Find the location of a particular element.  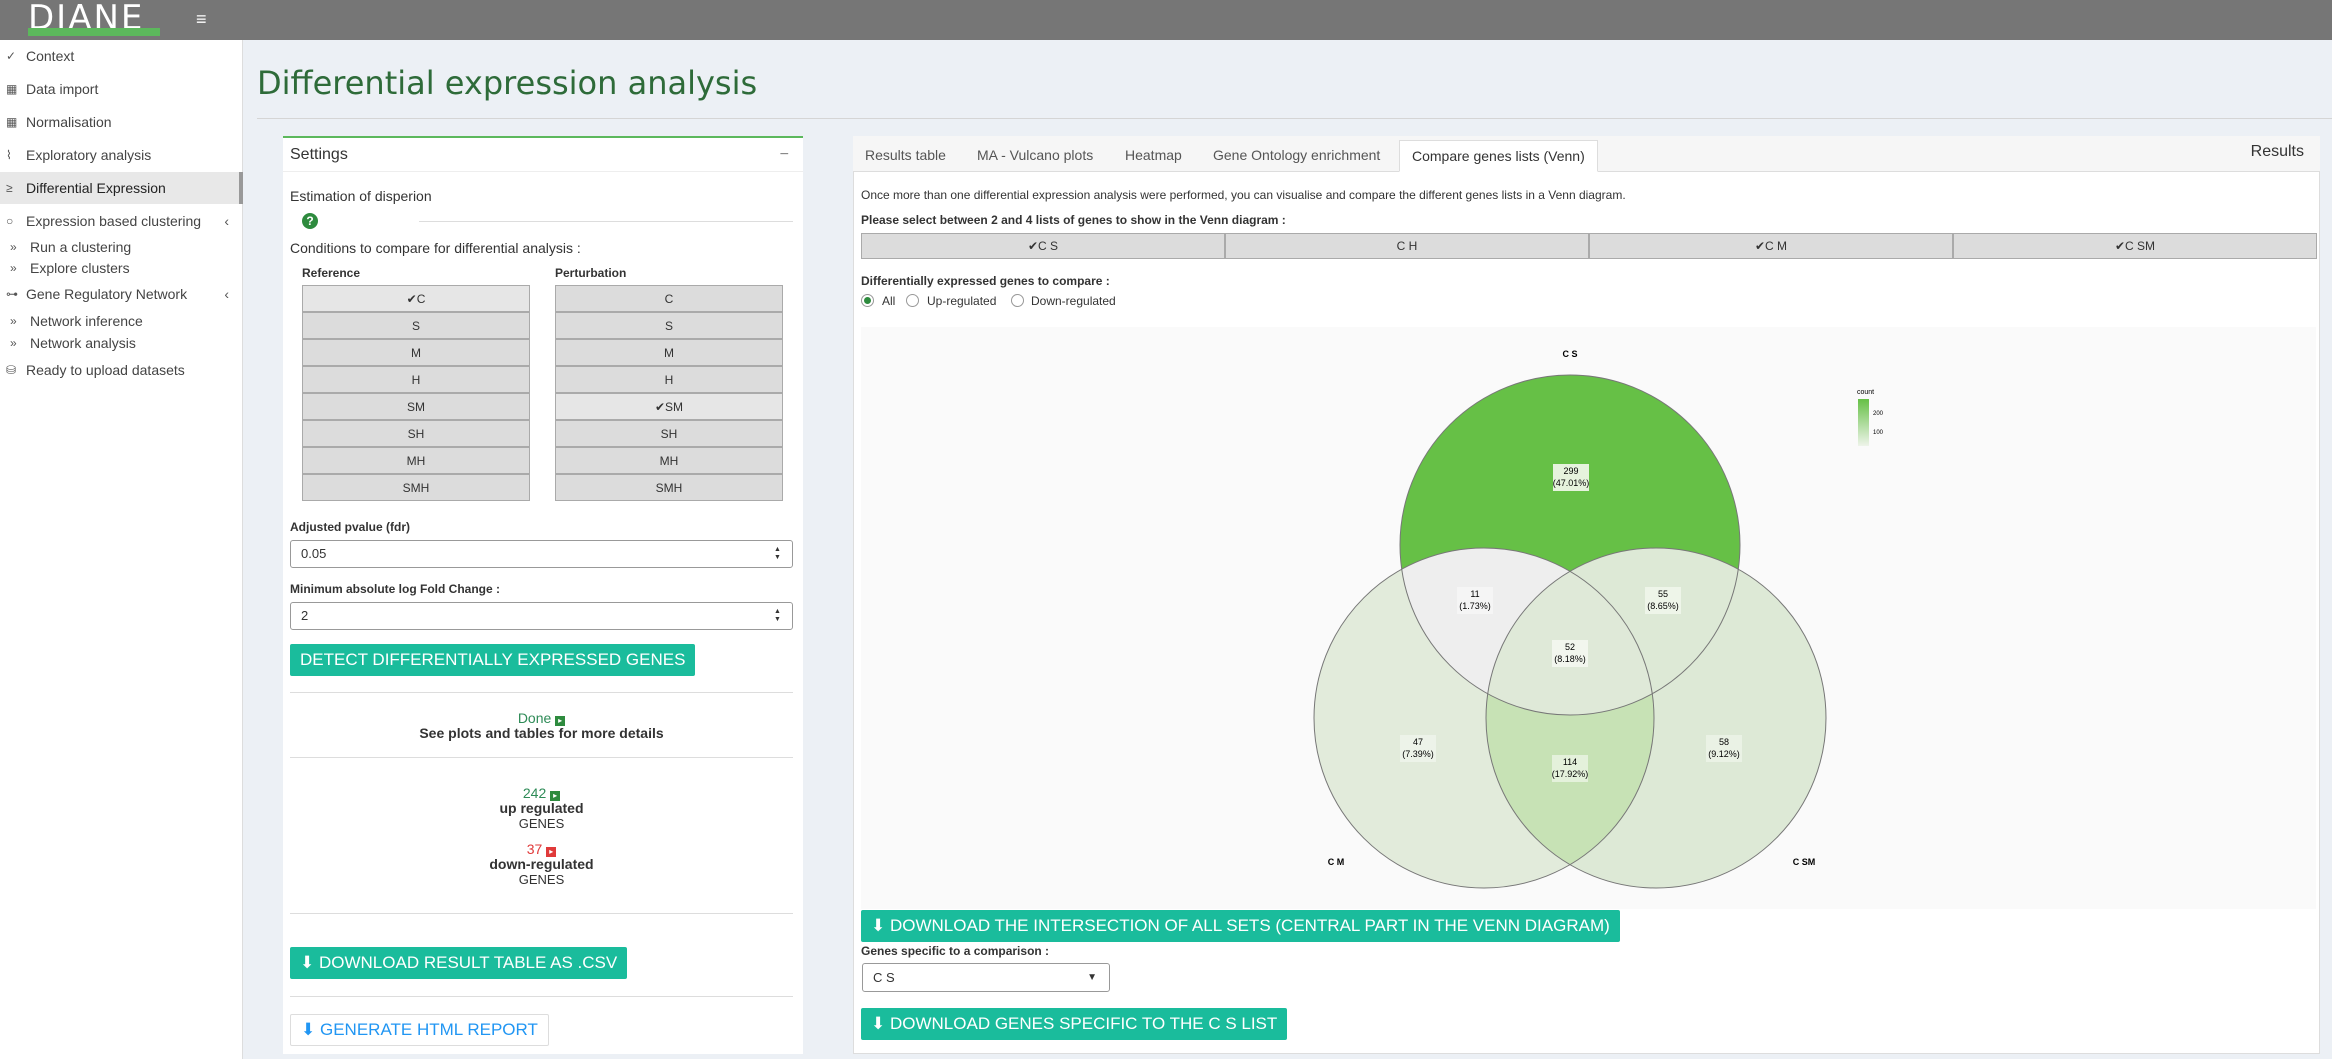

svg-text: 52 is located at coordinates (1570, 647).